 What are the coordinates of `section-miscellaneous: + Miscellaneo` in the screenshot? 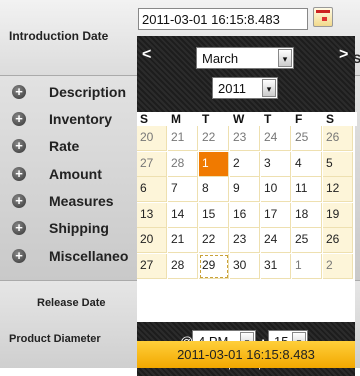 It's located at (70, 258).